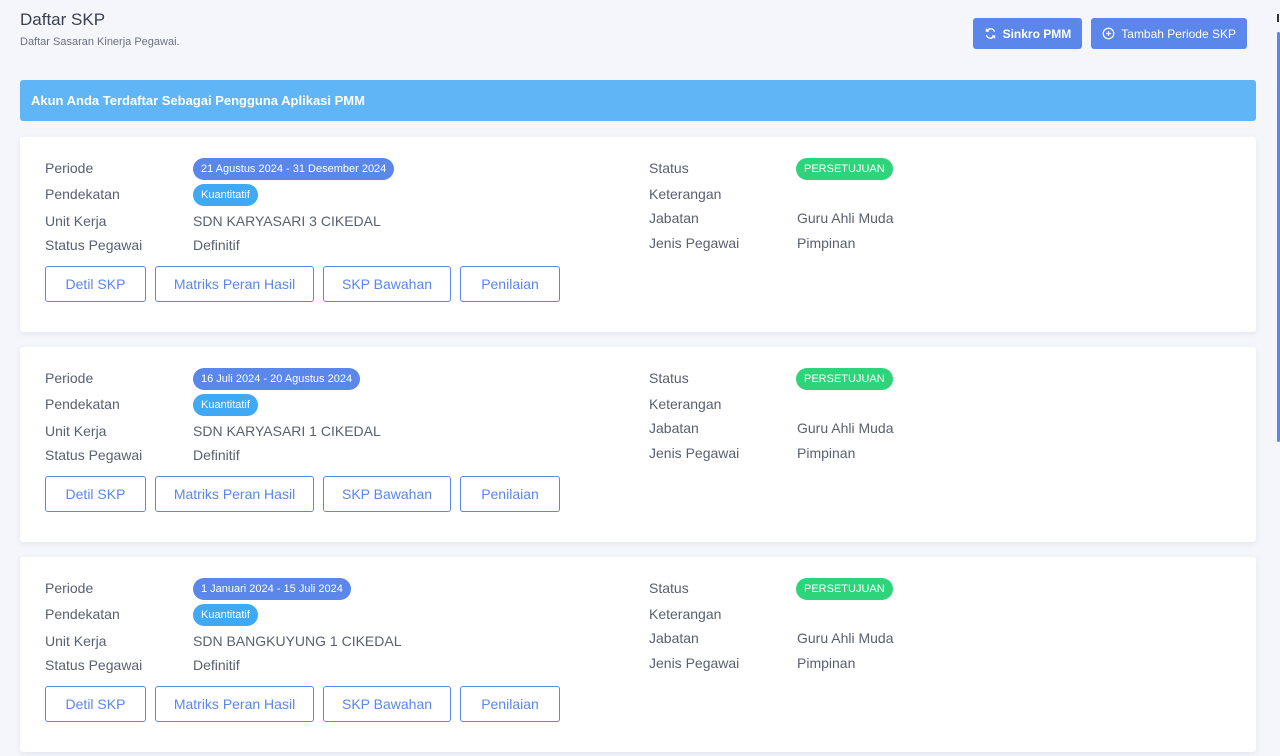  What do you see at coordinates (277, 379) in the screenshot?
I see `period-badge: 16 Juli 2024 - 20 Agustus 2024` at bounding box center [277, 379].